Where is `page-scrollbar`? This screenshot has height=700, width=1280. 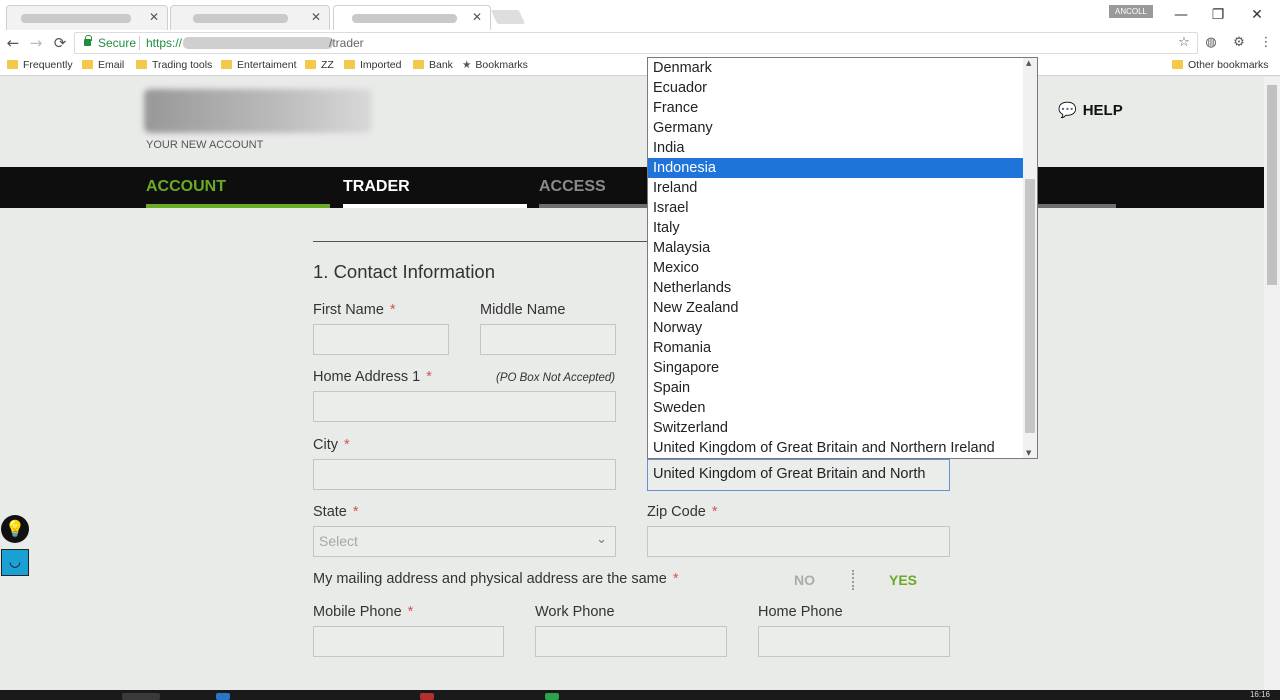
page-scrollbar is located at coordinates (1272, 383).